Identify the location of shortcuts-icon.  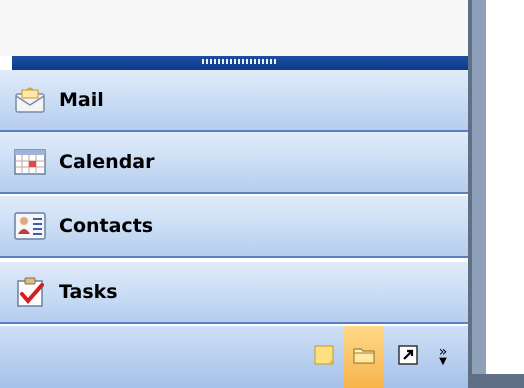
(408, 357).